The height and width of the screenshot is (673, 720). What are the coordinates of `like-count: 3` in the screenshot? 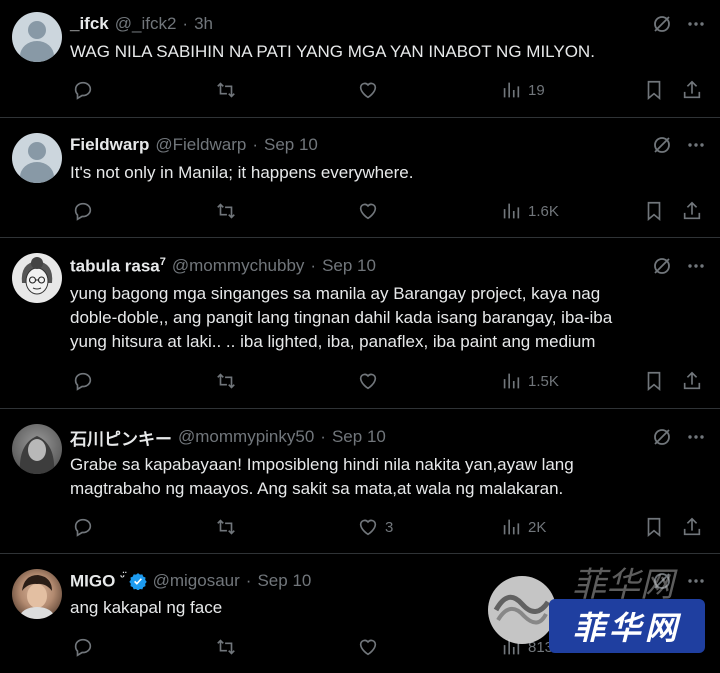 It's located at (389, 527).